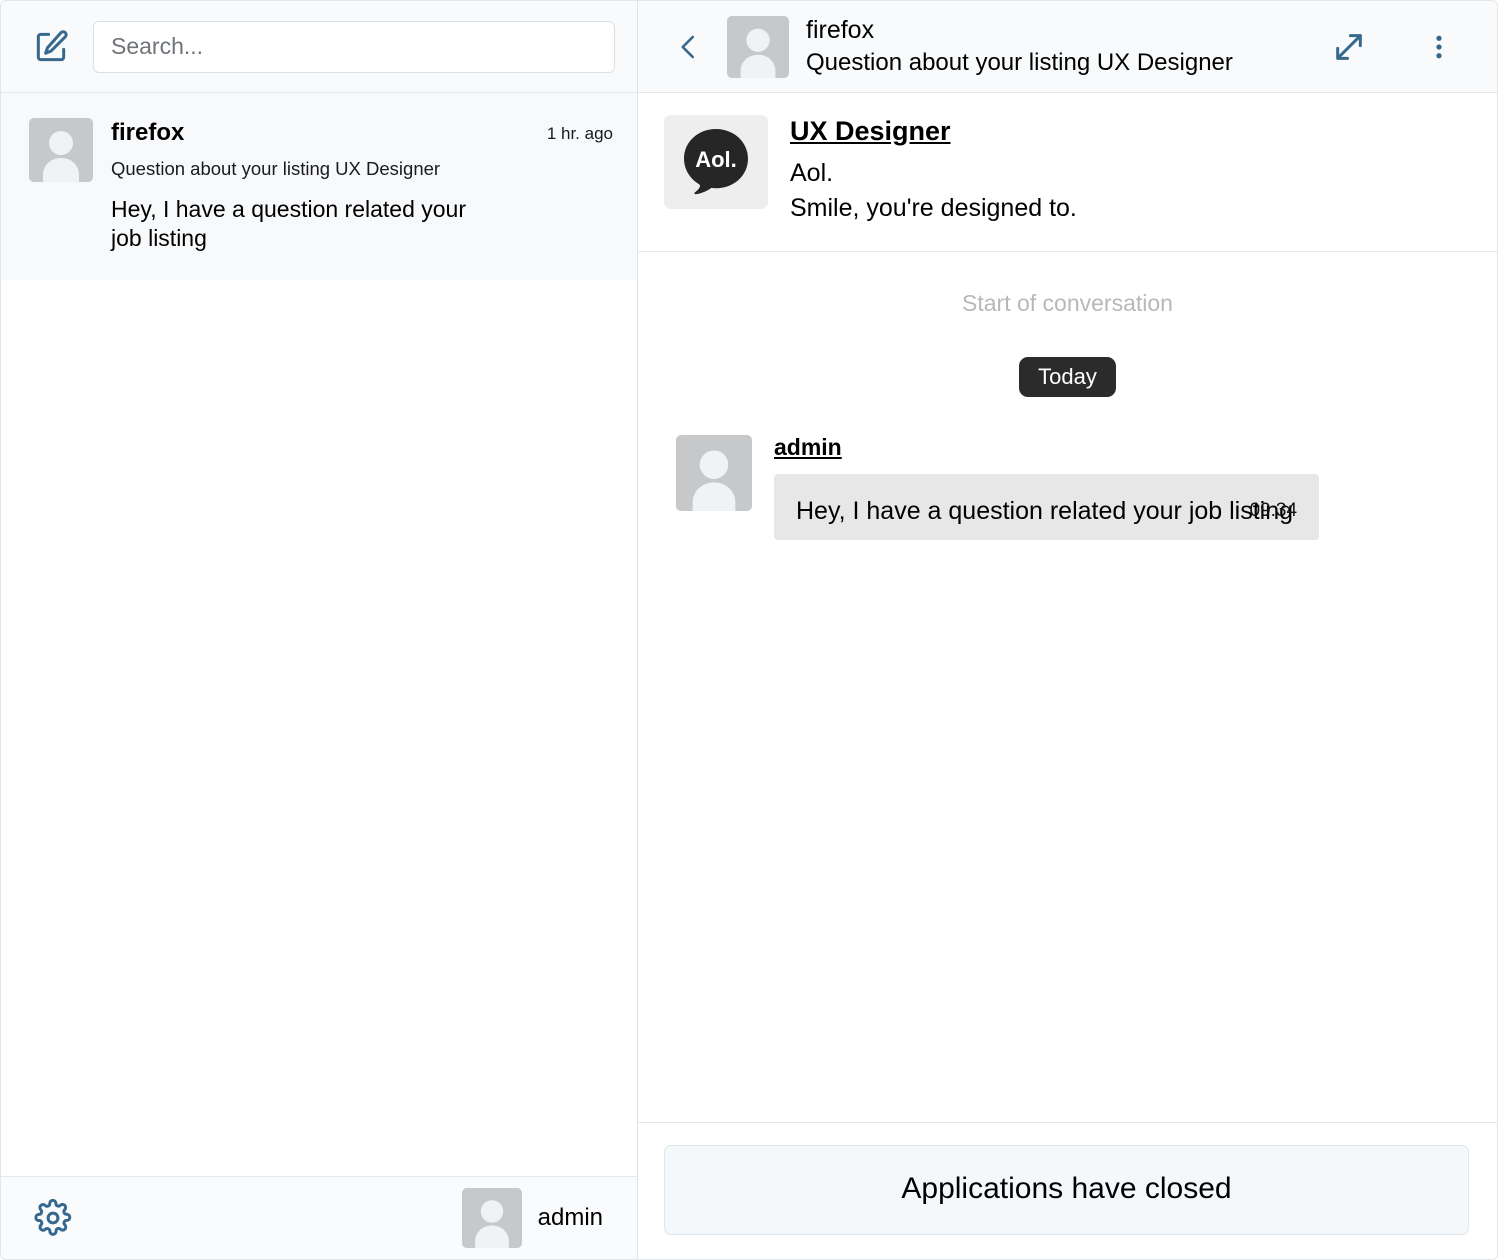 This screenshot has height=1260, width=1498. I want to click on chat-contact-name: firefox, so click(840, 30).